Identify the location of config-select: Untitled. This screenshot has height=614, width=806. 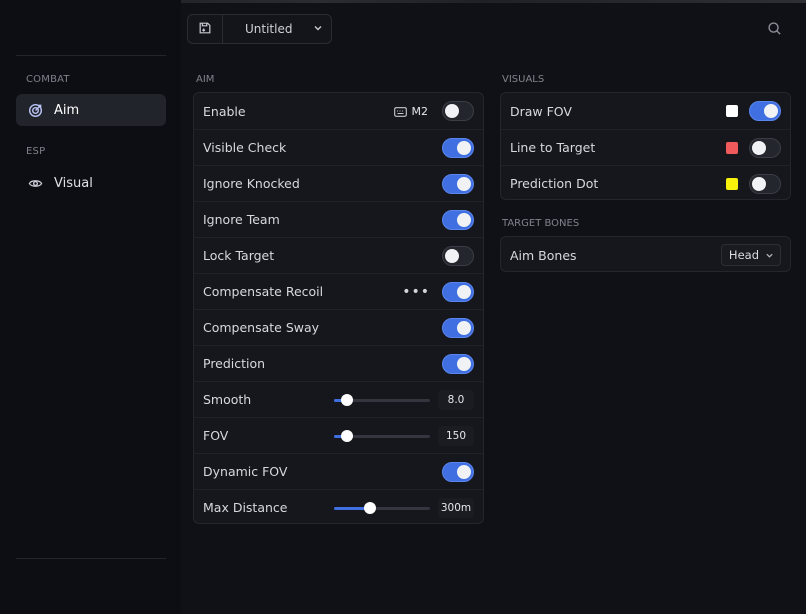
(277, 29).